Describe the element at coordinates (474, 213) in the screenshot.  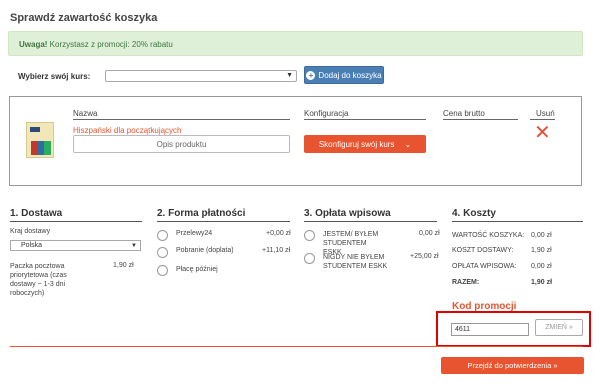
I see `costs-title: 4. Koszty` at that location.